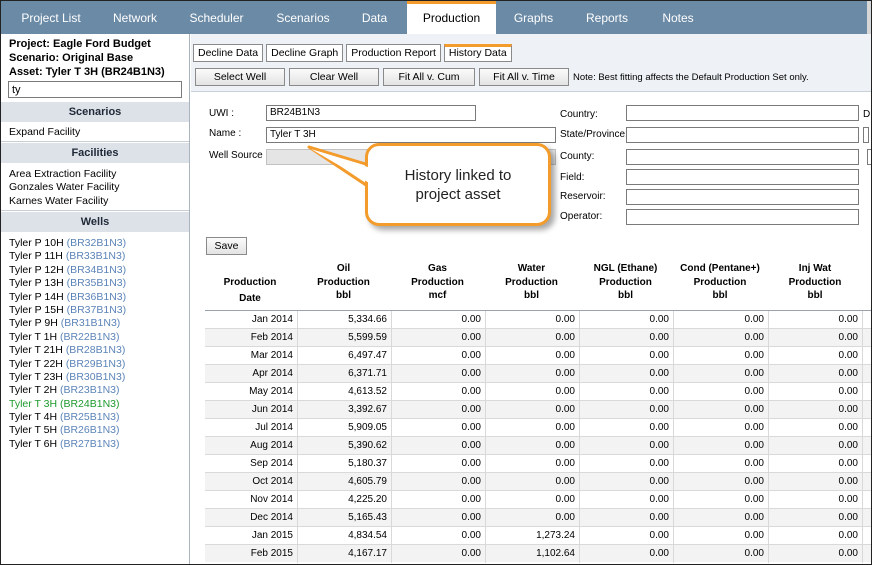  What do you see at coordinates (98, 444) in the screenshot?
I see `well-item: Tyler T 6H (BR27B1N3)` at bounding box center [98, 444].